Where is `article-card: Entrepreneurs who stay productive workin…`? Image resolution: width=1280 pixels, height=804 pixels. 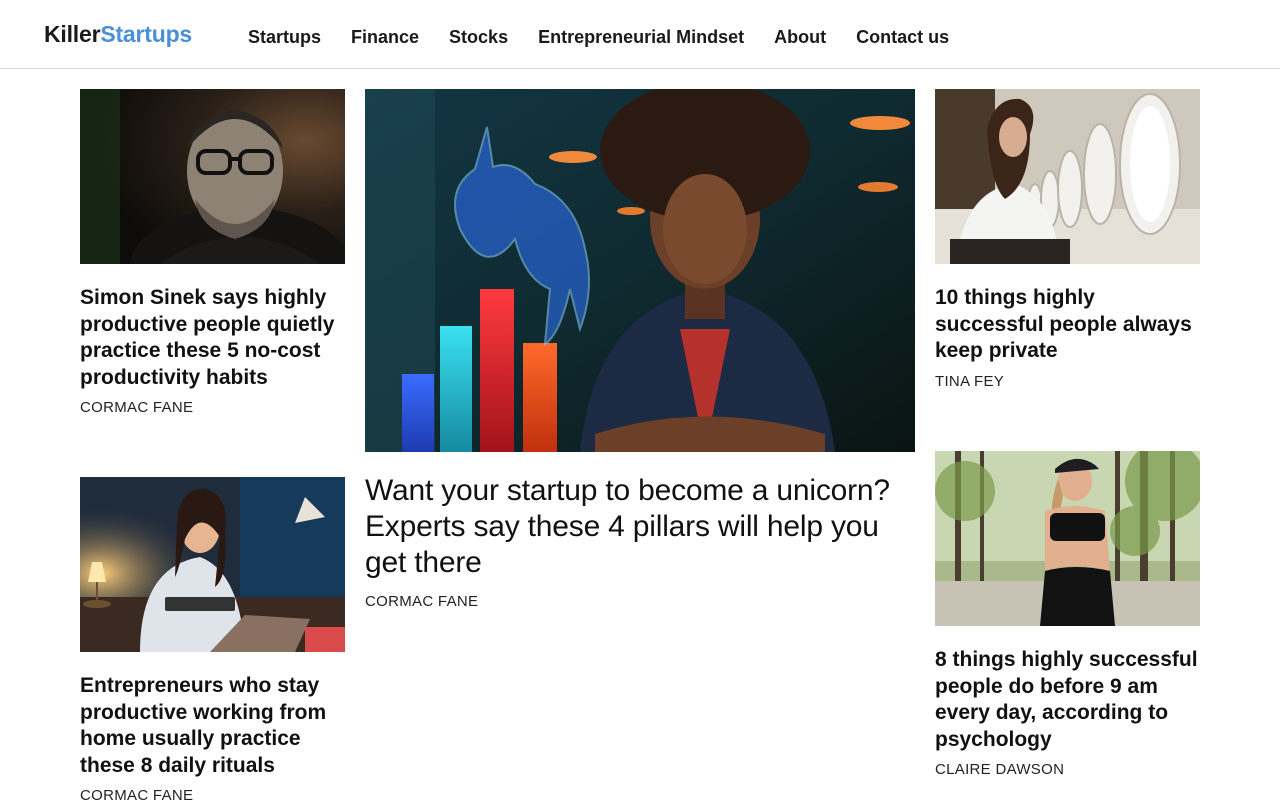
article-card: Entrepreneurs who stay productive workin… is located at coordinates (212, 640).